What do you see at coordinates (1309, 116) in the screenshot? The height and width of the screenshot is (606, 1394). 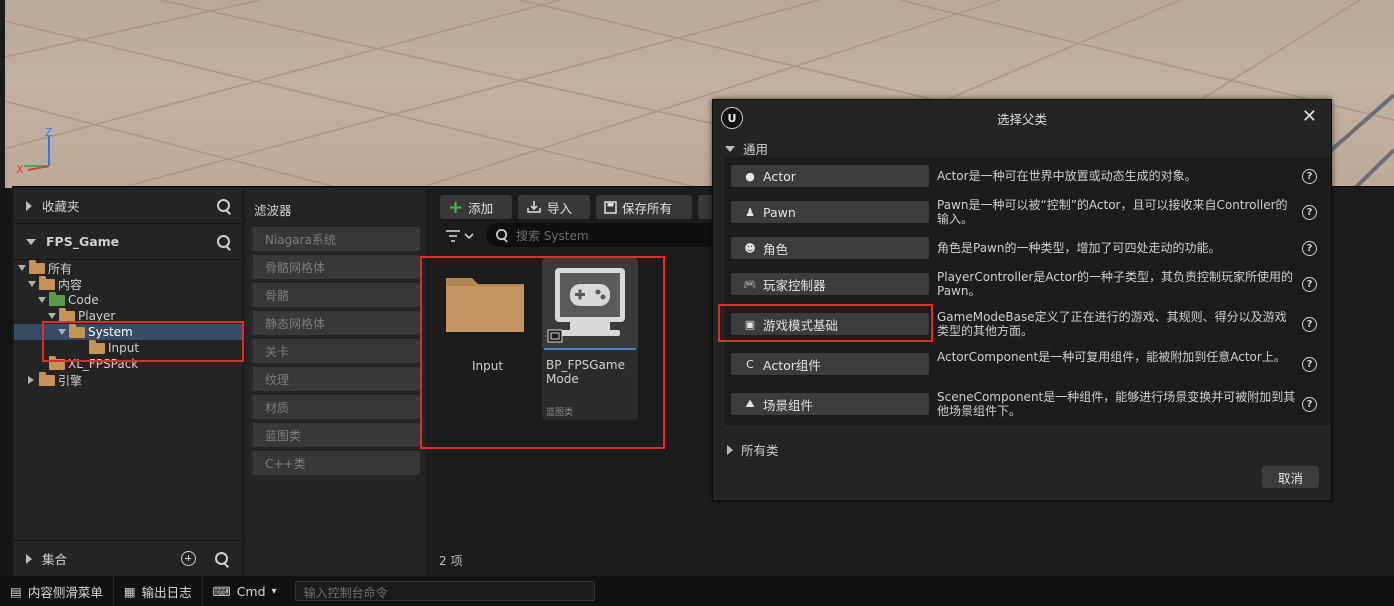 I see `close-icon: ✕` at bounding box center [1309, 116].